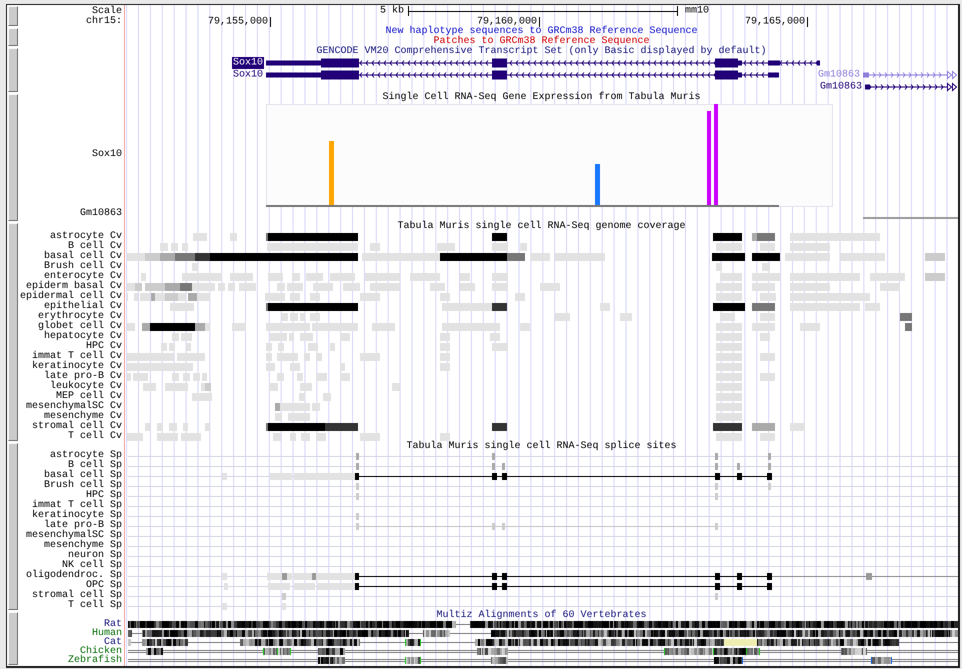 The image size is (962, 669). I want to click on track-label: chr15:, so click(104, 22).